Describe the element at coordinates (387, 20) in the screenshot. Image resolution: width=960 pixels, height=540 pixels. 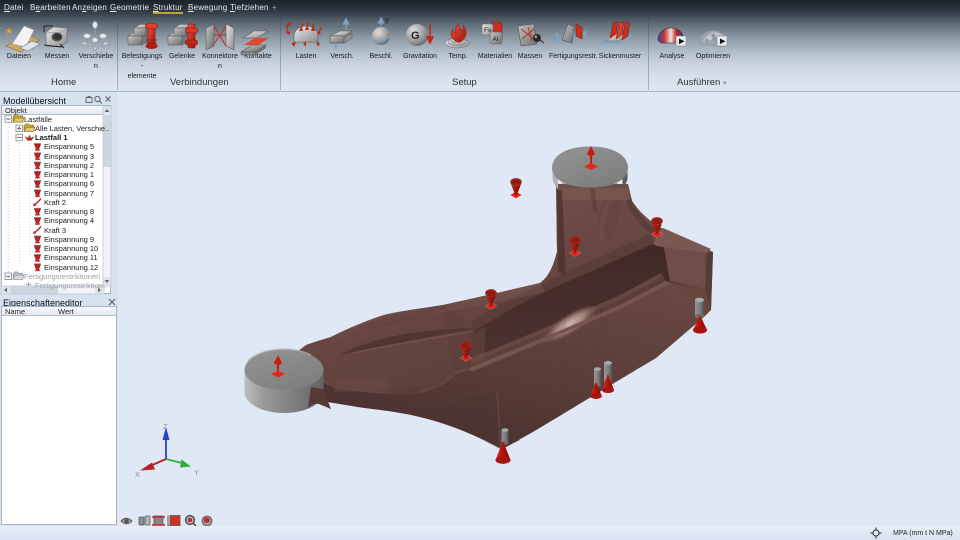
I see `svg-text: g` at that location.